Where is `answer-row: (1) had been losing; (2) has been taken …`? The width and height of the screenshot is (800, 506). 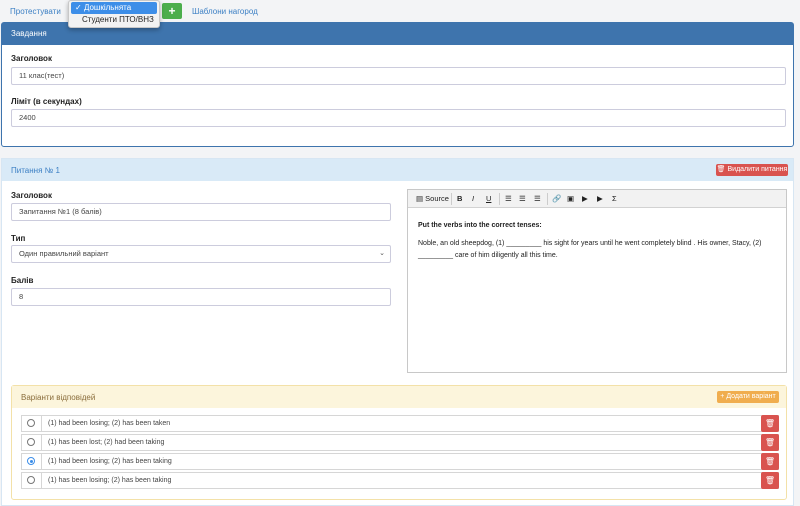
answer-row: (1) had been losing; (2) has been taken … is located at coordinates (400, 423).